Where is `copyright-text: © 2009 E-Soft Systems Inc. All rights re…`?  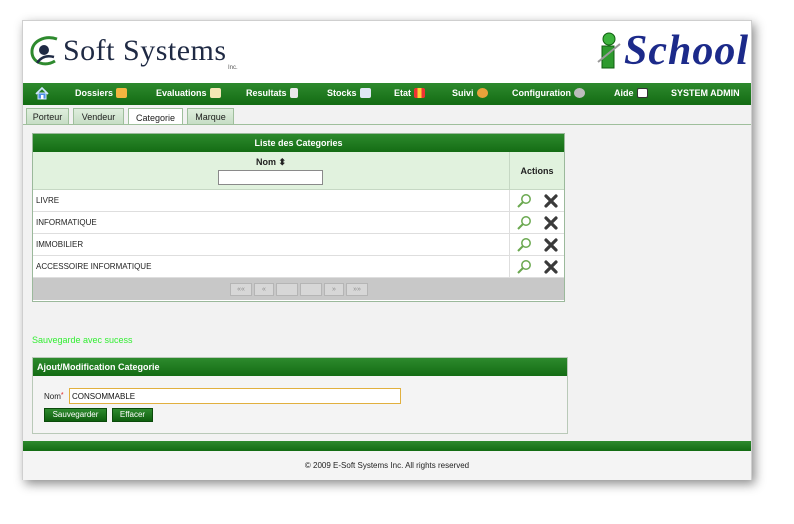 copyright-text: © 2009 E-Soft Systems Inc. All rights re… is located at coordinates (387, 465).